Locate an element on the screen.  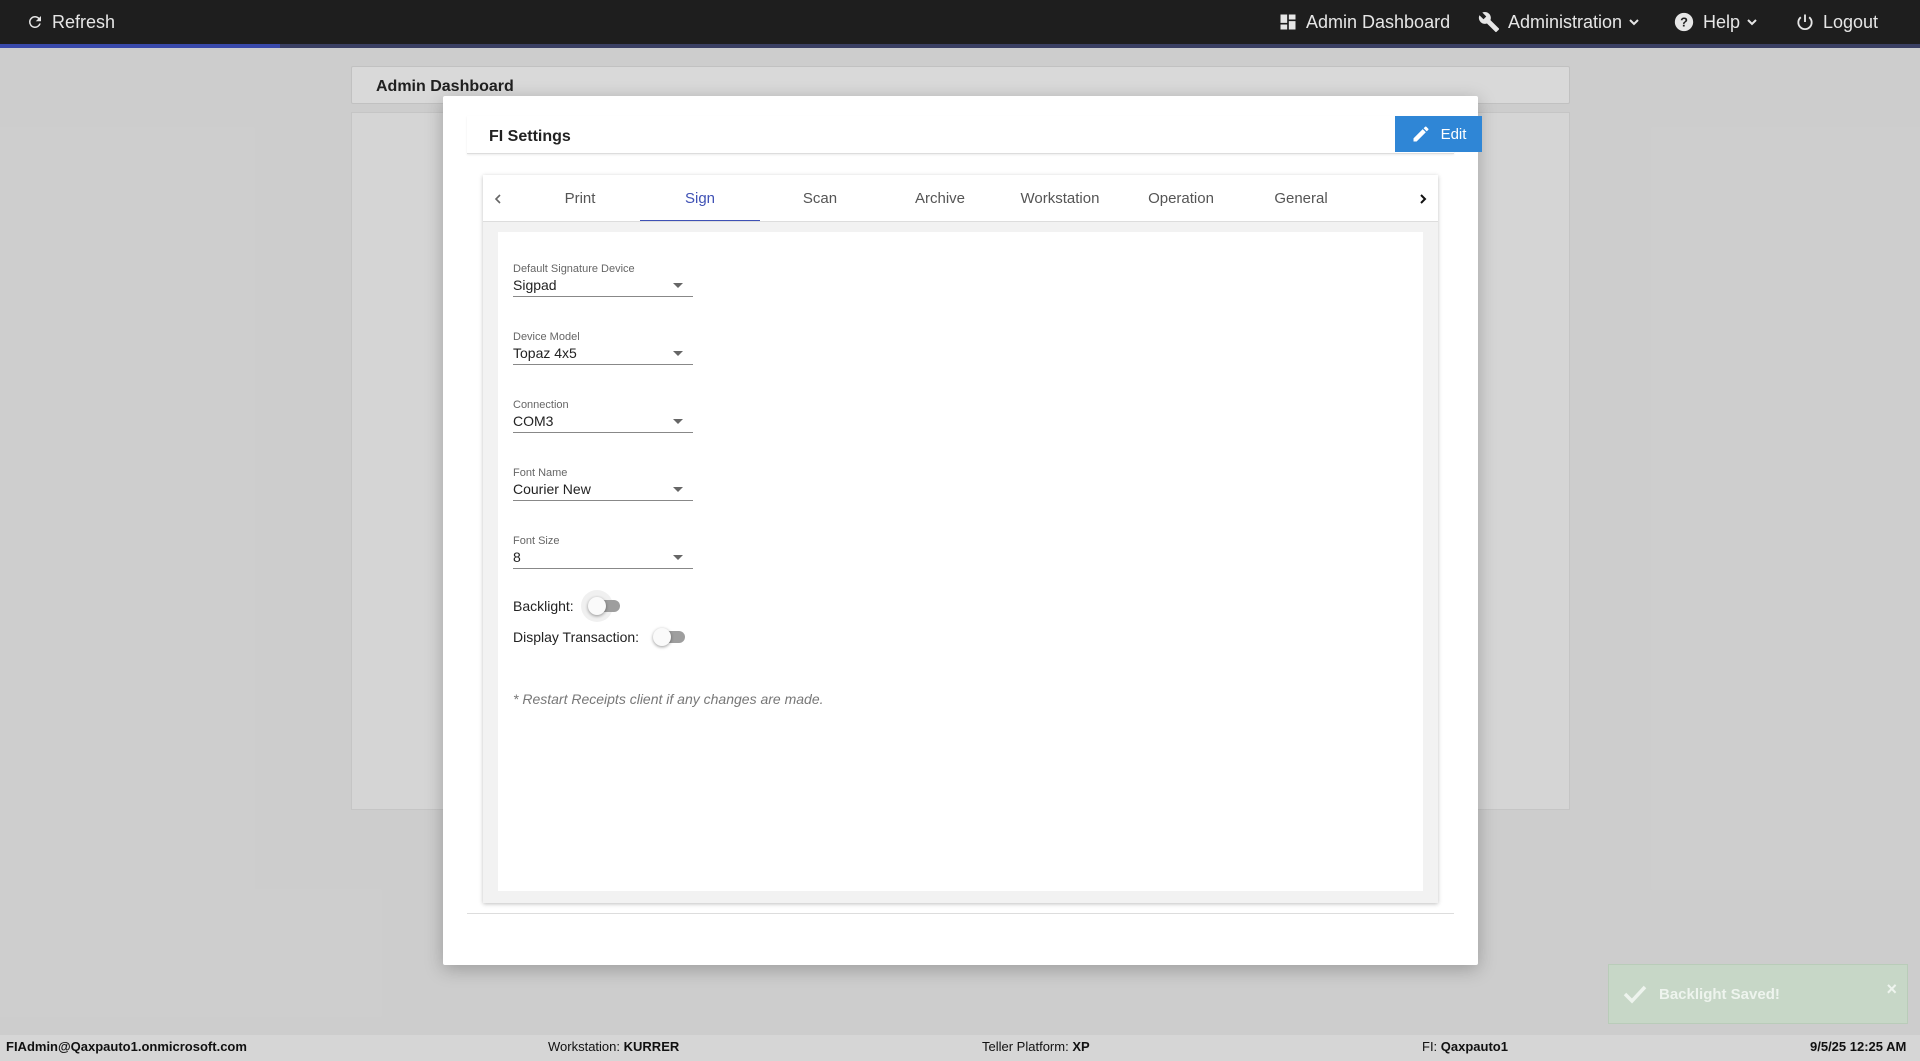
backlight-row: Backlight: is located at coordinates (567, 606).